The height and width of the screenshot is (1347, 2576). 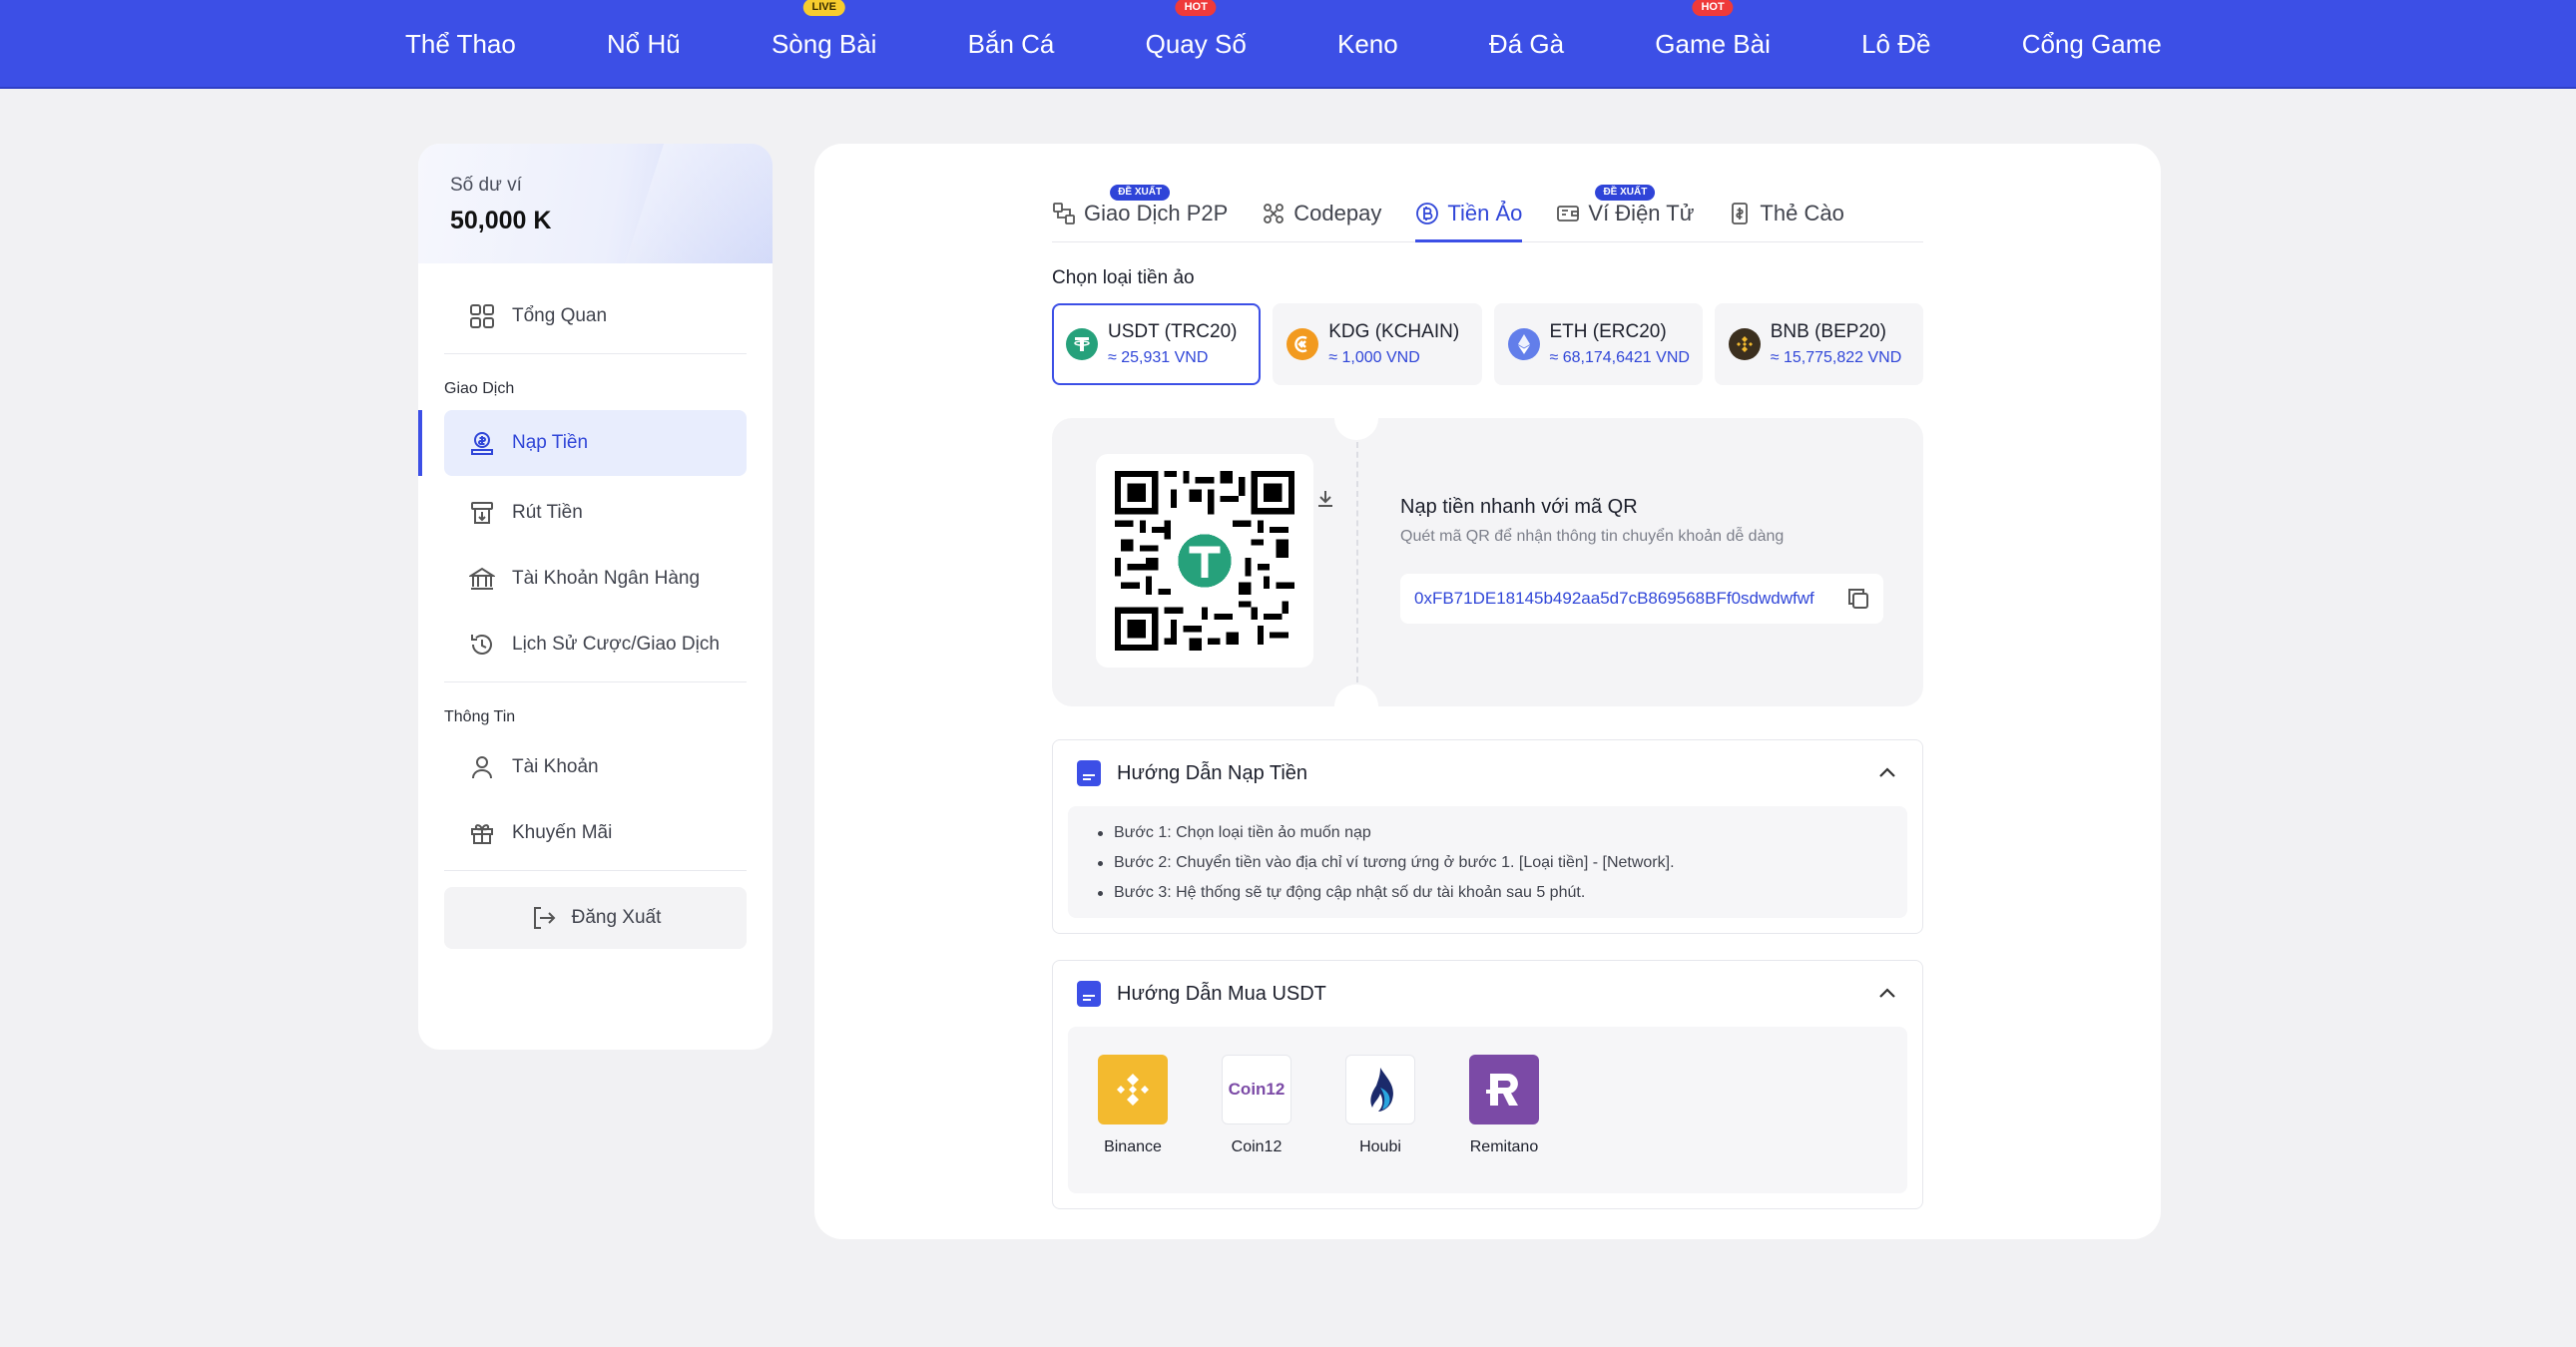 I want to click on card-icon, so click(x=1740, y=213).